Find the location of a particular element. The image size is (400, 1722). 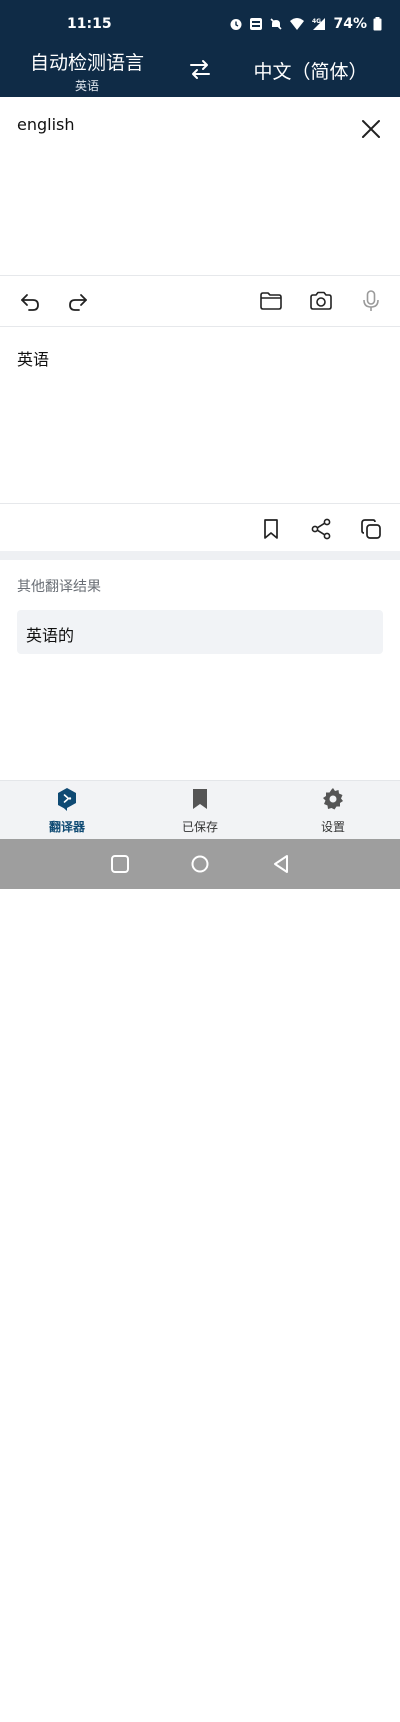

translator-icon is located at coordinates (67, 799).